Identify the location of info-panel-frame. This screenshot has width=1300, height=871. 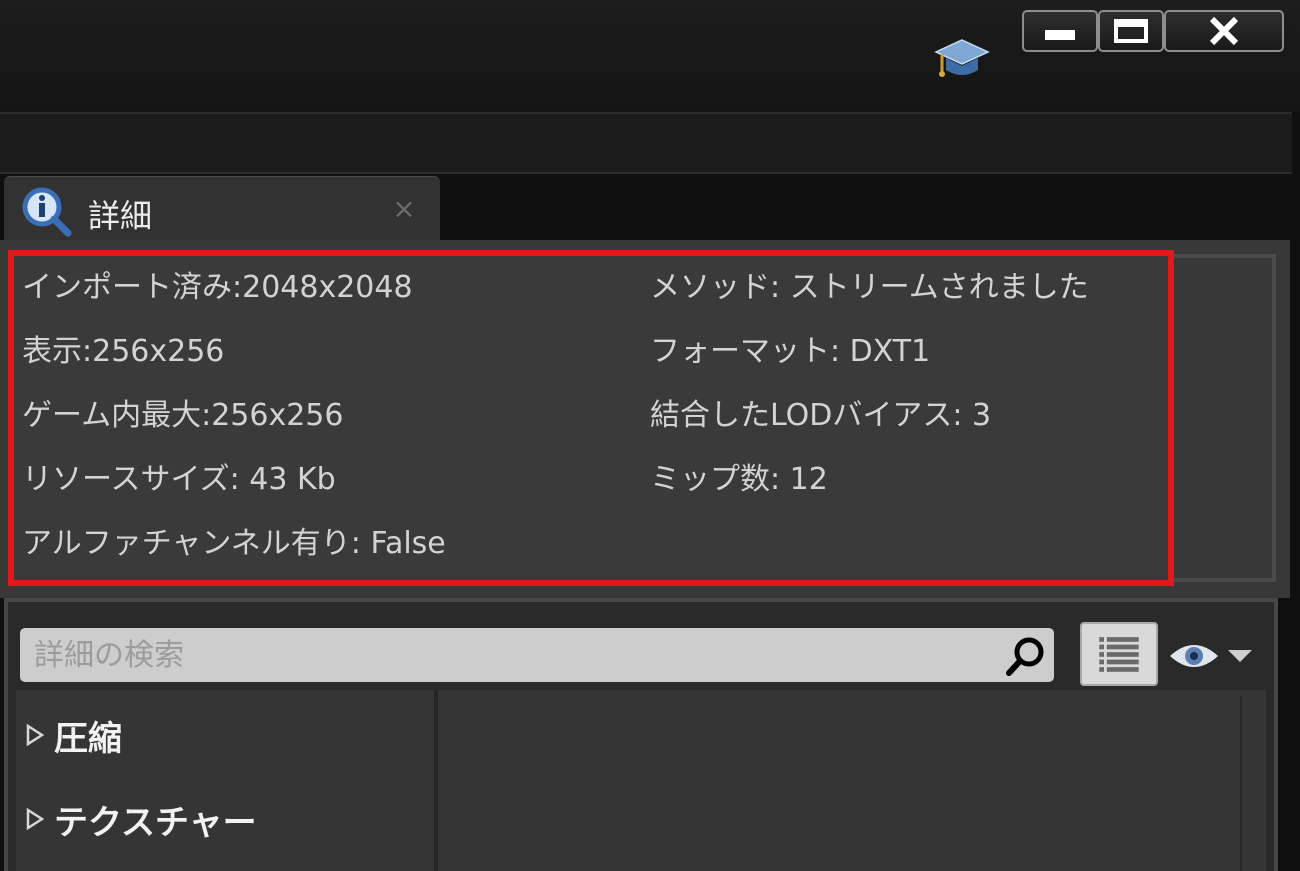
(1218, 418).